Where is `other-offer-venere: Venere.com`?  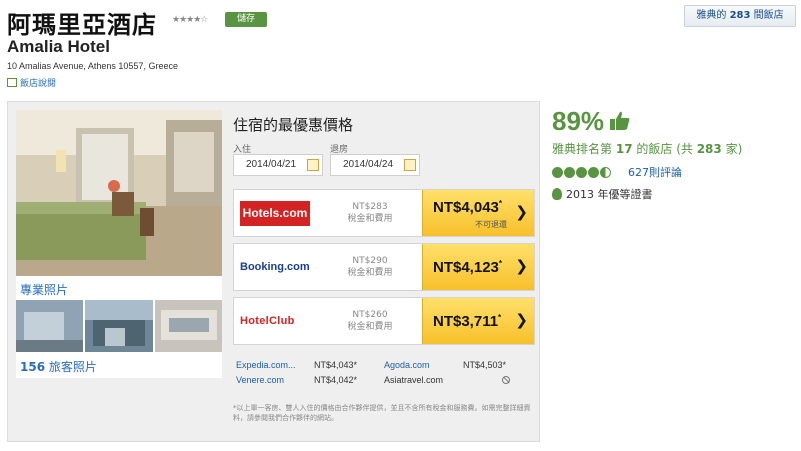
other-offer-venere: Venere.com is located at coordinates (260, 380).